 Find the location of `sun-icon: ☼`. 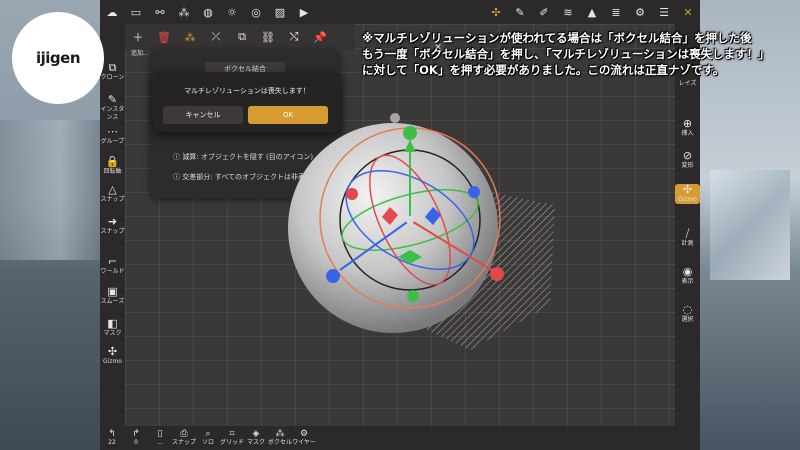

sun-icon: ☼ is located at coordinates (232, 12).